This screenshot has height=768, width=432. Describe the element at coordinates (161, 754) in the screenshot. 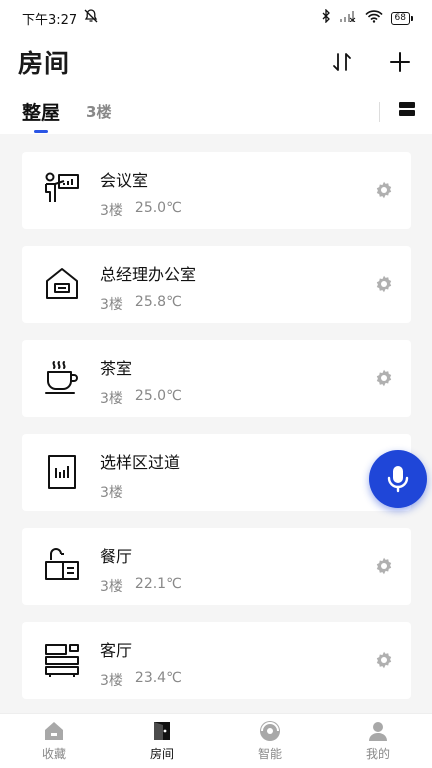

I see `nav-label: 房间` at that location.